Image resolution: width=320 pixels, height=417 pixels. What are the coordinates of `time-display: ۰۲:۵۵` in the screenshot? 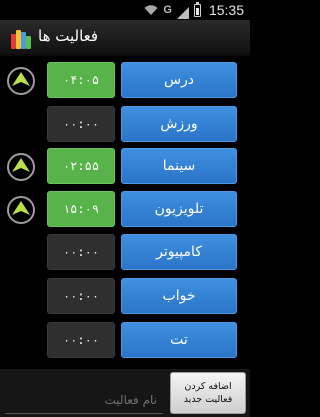 It's located at (81, 166).